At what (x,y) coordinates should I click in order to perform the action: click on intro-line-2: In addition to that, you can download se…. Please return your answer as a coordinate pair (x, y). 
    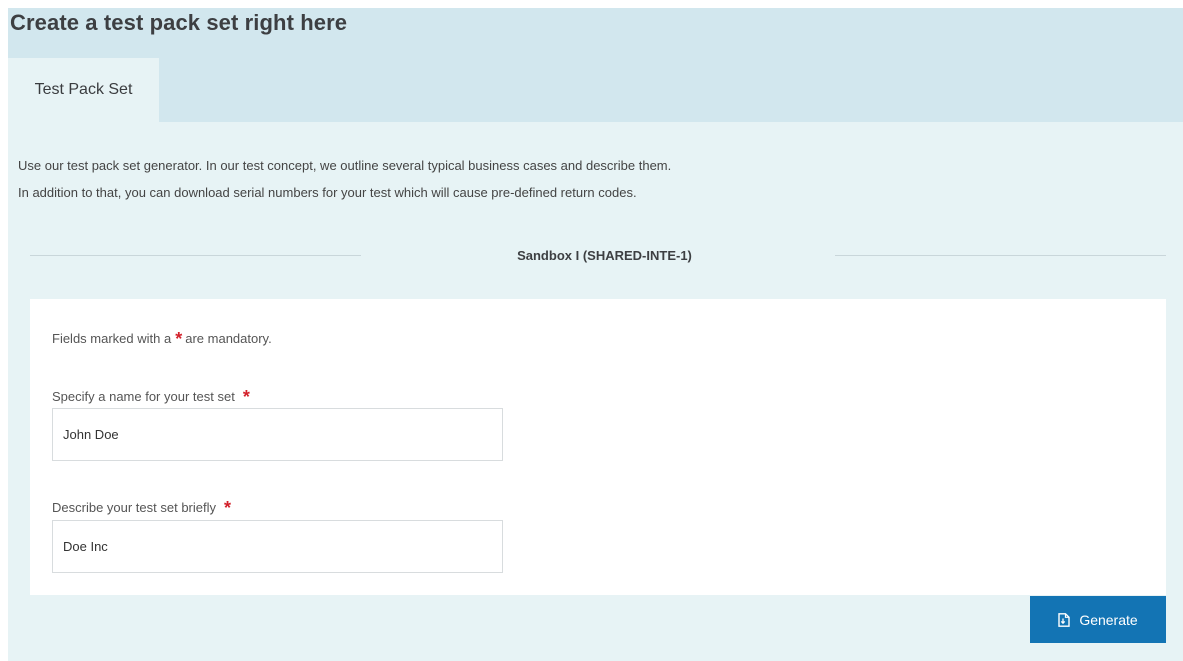
    Looking at the image, I should click on (327, 192).